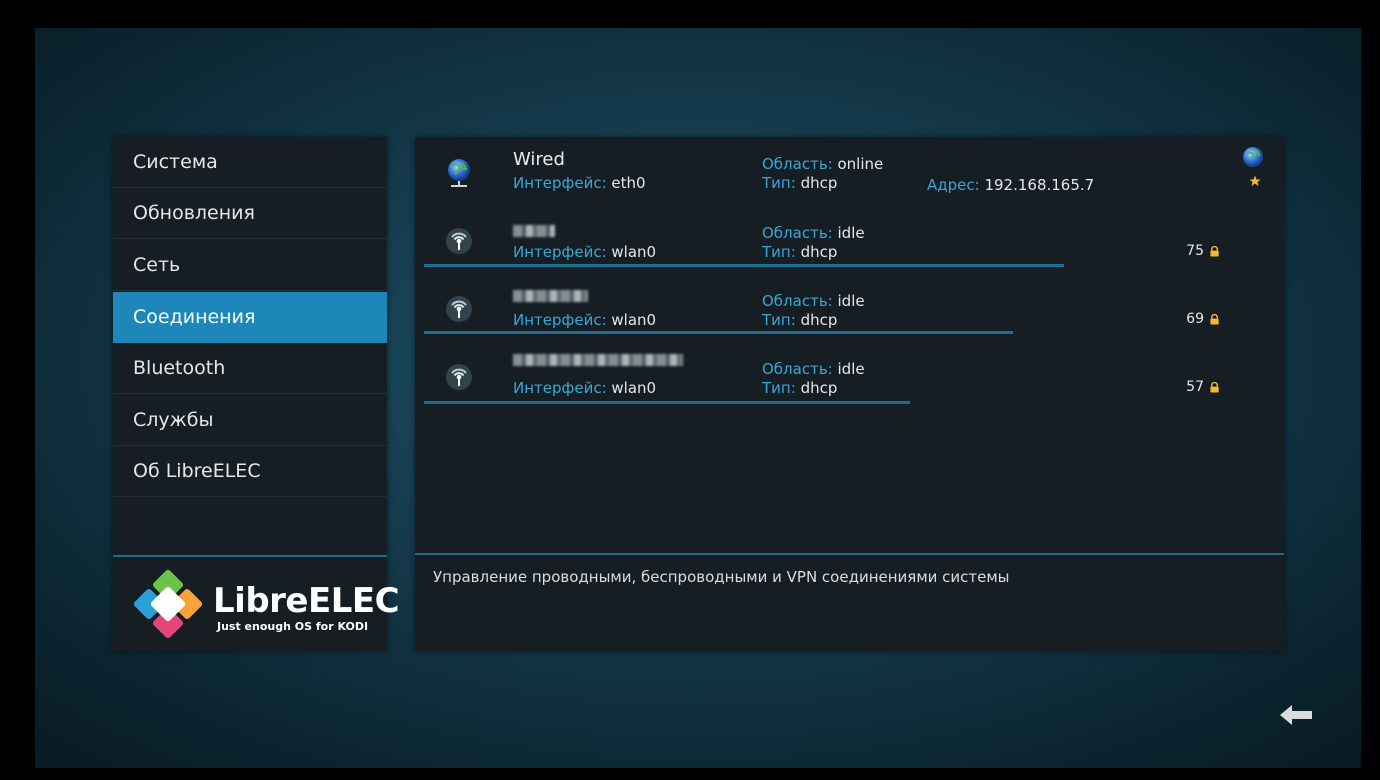 This screenshot has width=1380, height=780. What do you see at coordinates (175, 162) in the screenshot?
I see `sidebar-item-label: Система` at bounding box center [175, 162].